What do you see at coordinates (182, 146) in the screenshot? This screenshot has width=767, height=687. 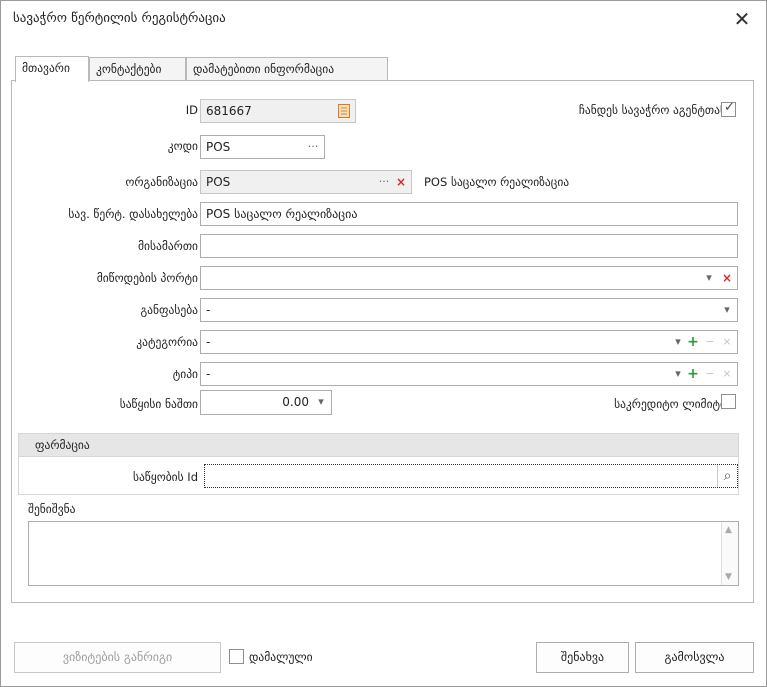 I see `code-label: კოდი` at bounding box center [182, 146].